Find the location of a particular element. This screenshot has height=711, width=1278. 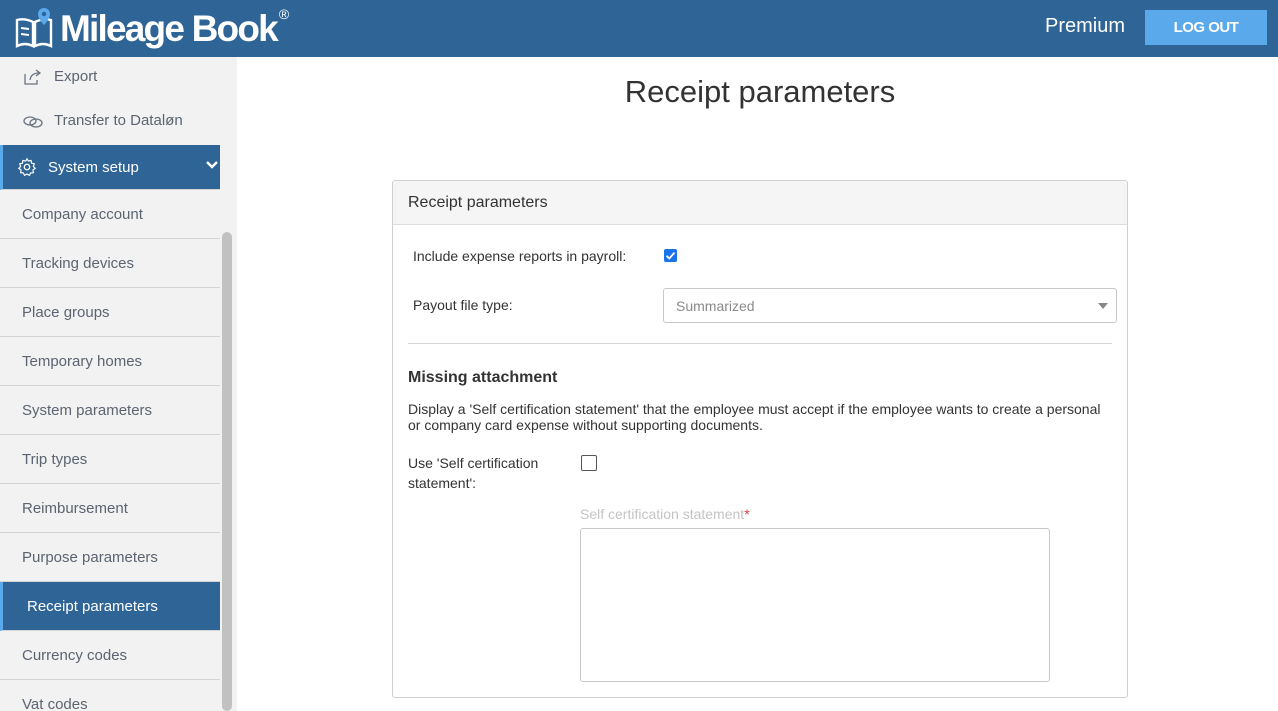

sidebar-item-reimbursement: Reimbursement is located at coordinates (110, 508).